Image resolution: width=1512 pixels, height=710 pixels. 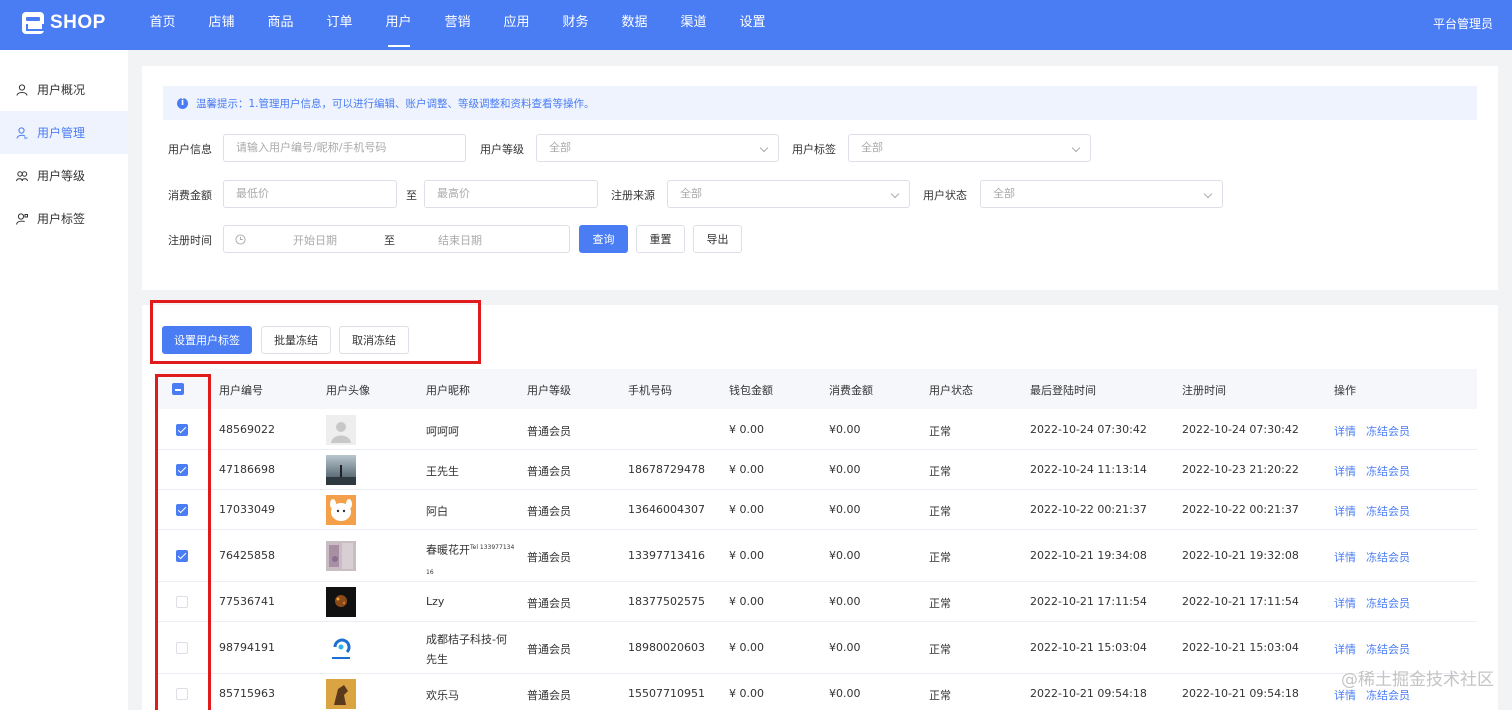 I want to click on th-nick: 用户昵称, so click(x=448, y=390).